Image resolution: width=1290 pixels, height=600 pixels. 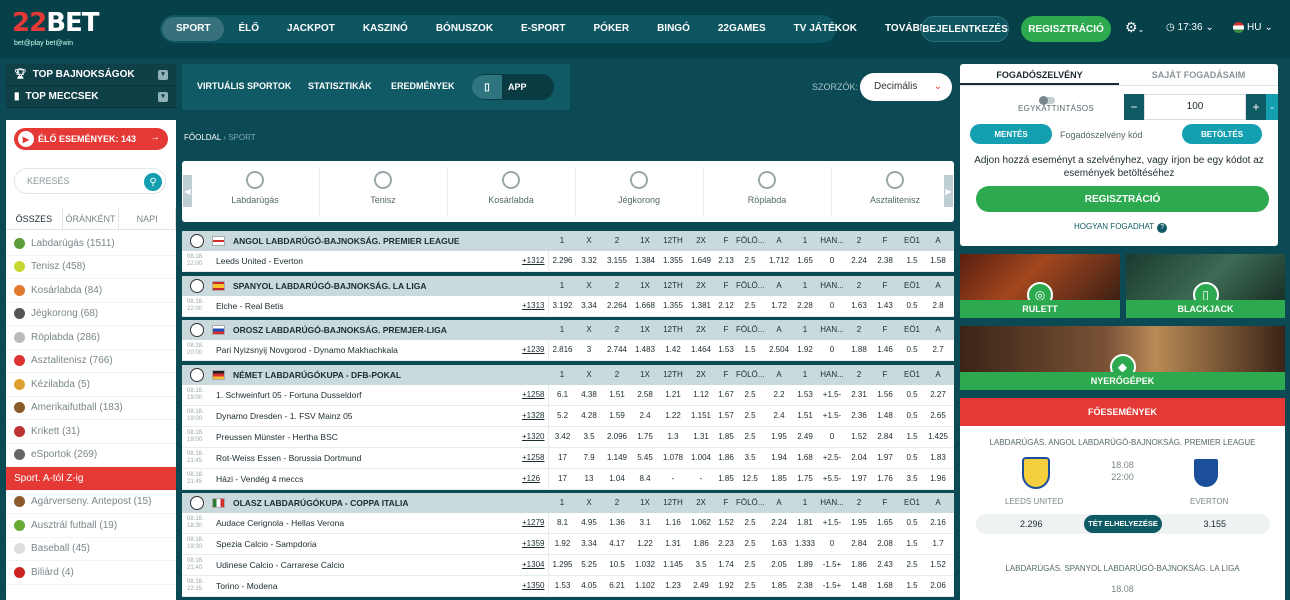 I want to click on odd-cell: 2.24, so click(x=779, y=523).